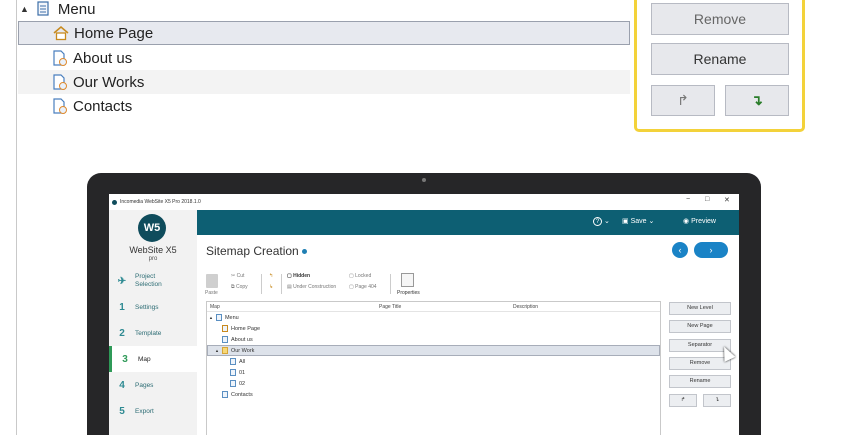 The height and width of the screenshot is (435, 850). I want to click on tree-row-our-works: Our Works, so click(324, 82).